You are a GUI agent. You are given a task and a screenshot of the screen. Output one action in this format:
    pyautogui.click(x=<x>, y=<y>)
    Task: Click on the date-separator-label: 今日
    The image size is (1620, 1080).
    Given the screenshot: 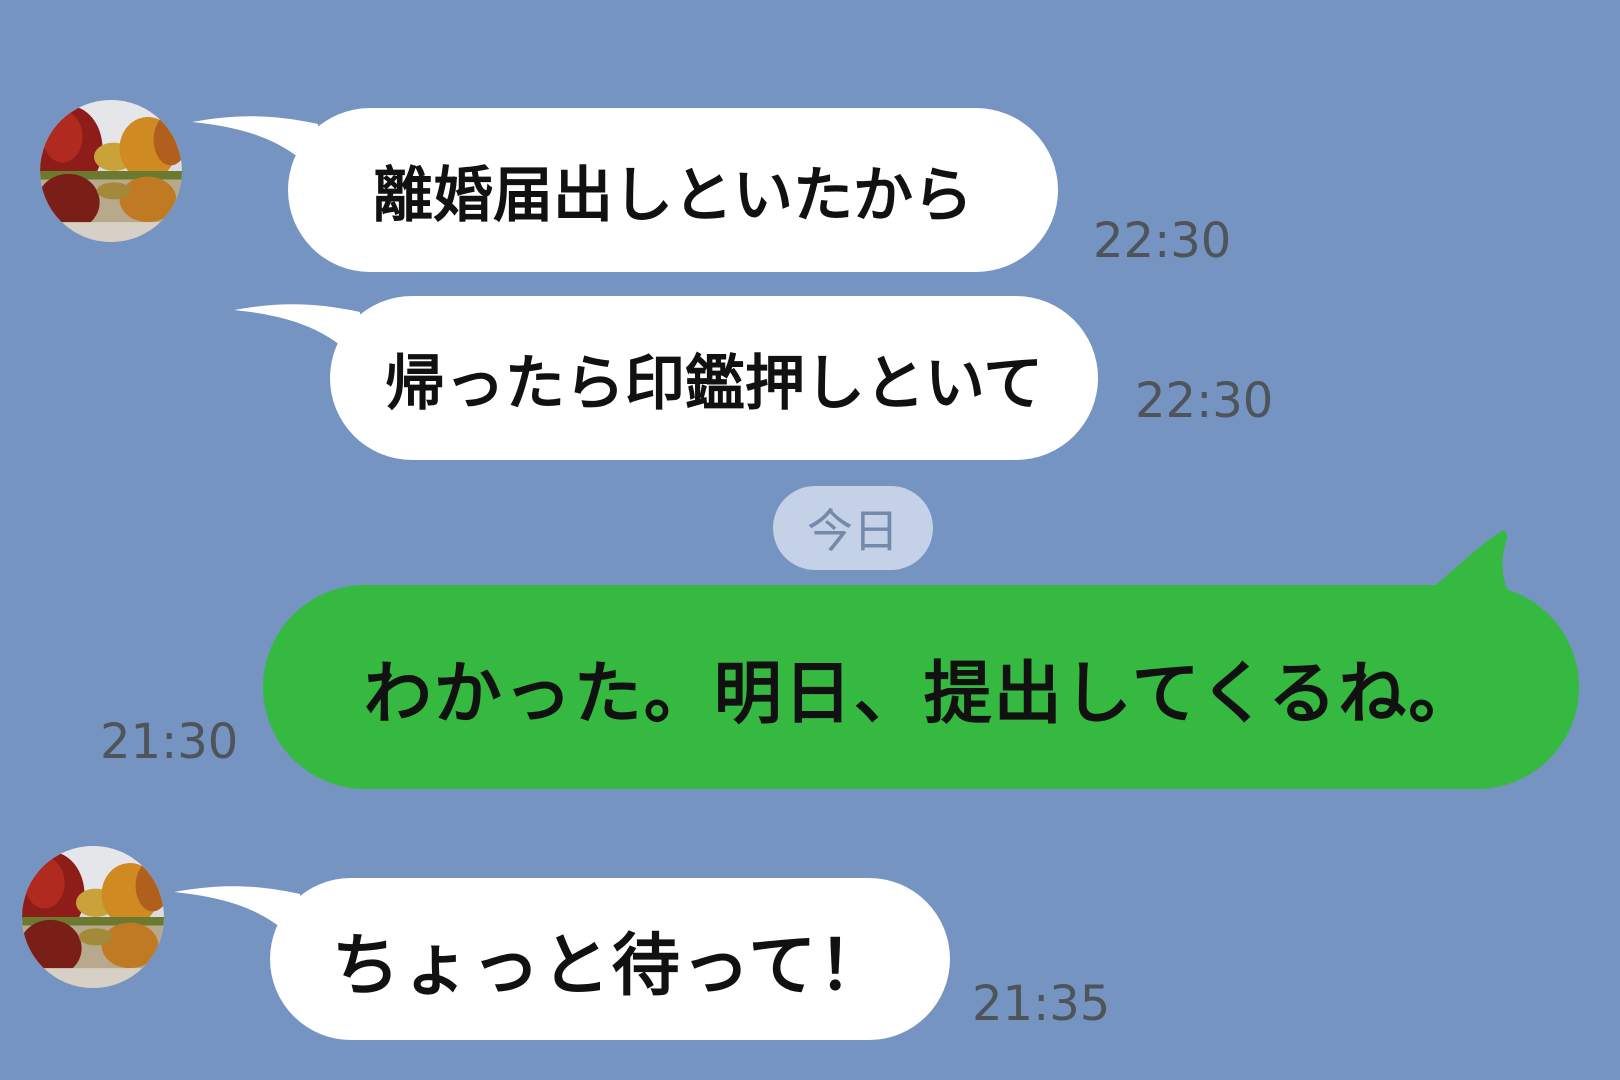 What is the action you would take?
    pyautogui.click(x=853, y=531)
    